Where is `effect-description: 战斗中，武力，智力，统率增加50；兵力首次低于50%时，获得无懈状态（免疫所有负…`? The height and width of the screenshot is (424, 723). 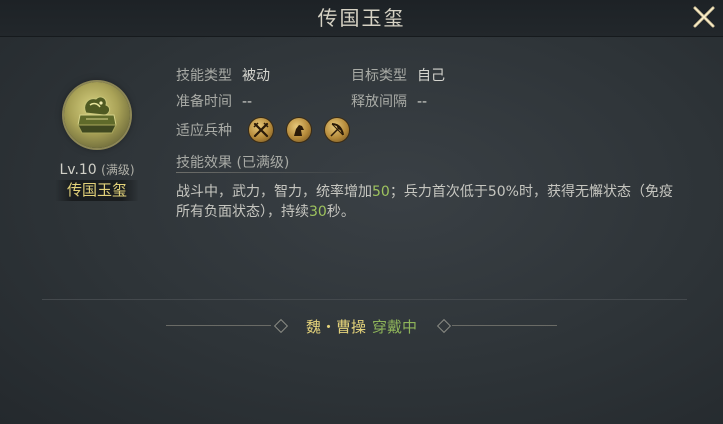 effect-description: 战斗中，武力，智力，统率增加50；兵力首次低于50%时，获得无懈状态（免疫所有负… is located at coordinates (426, 202).